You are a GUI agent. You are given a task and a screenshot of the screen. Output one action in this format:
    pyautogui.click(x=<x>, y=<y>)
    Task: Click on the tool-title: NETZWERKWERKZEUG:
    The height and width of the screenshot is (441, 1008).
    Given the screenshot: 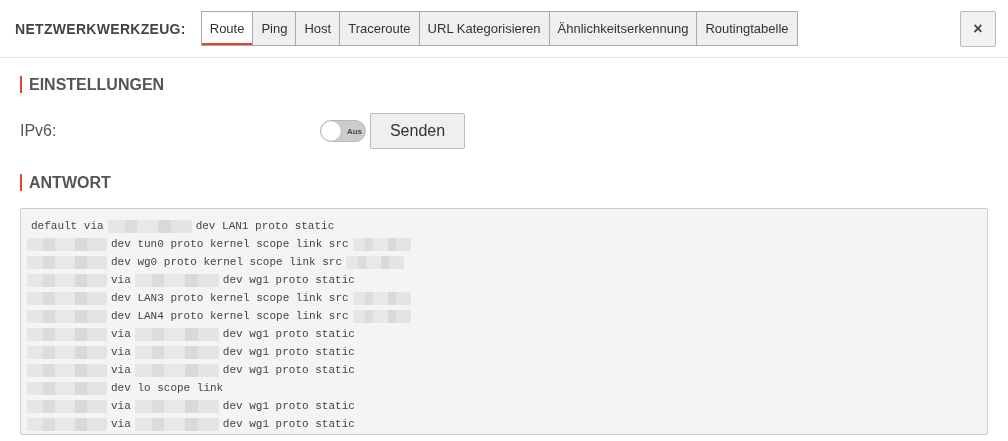 What is the action you would take?
    pyautogui.click(x=100, y=28)
    